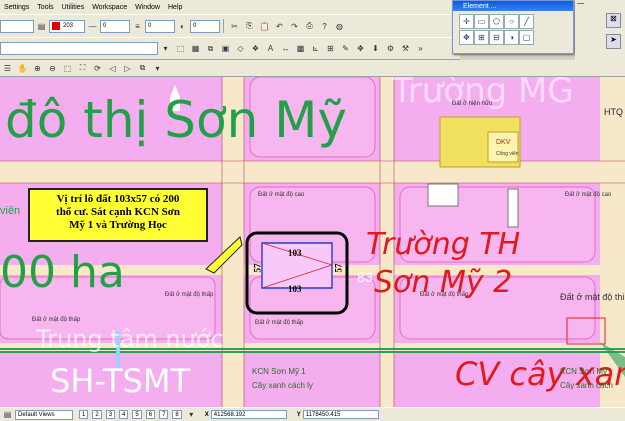 This screenshot has width=625, height=421. What do you see at coordinates (109, 7) in the screenshot?
I see `menu-workspace: Workspace` at bounding box center [109, 7].